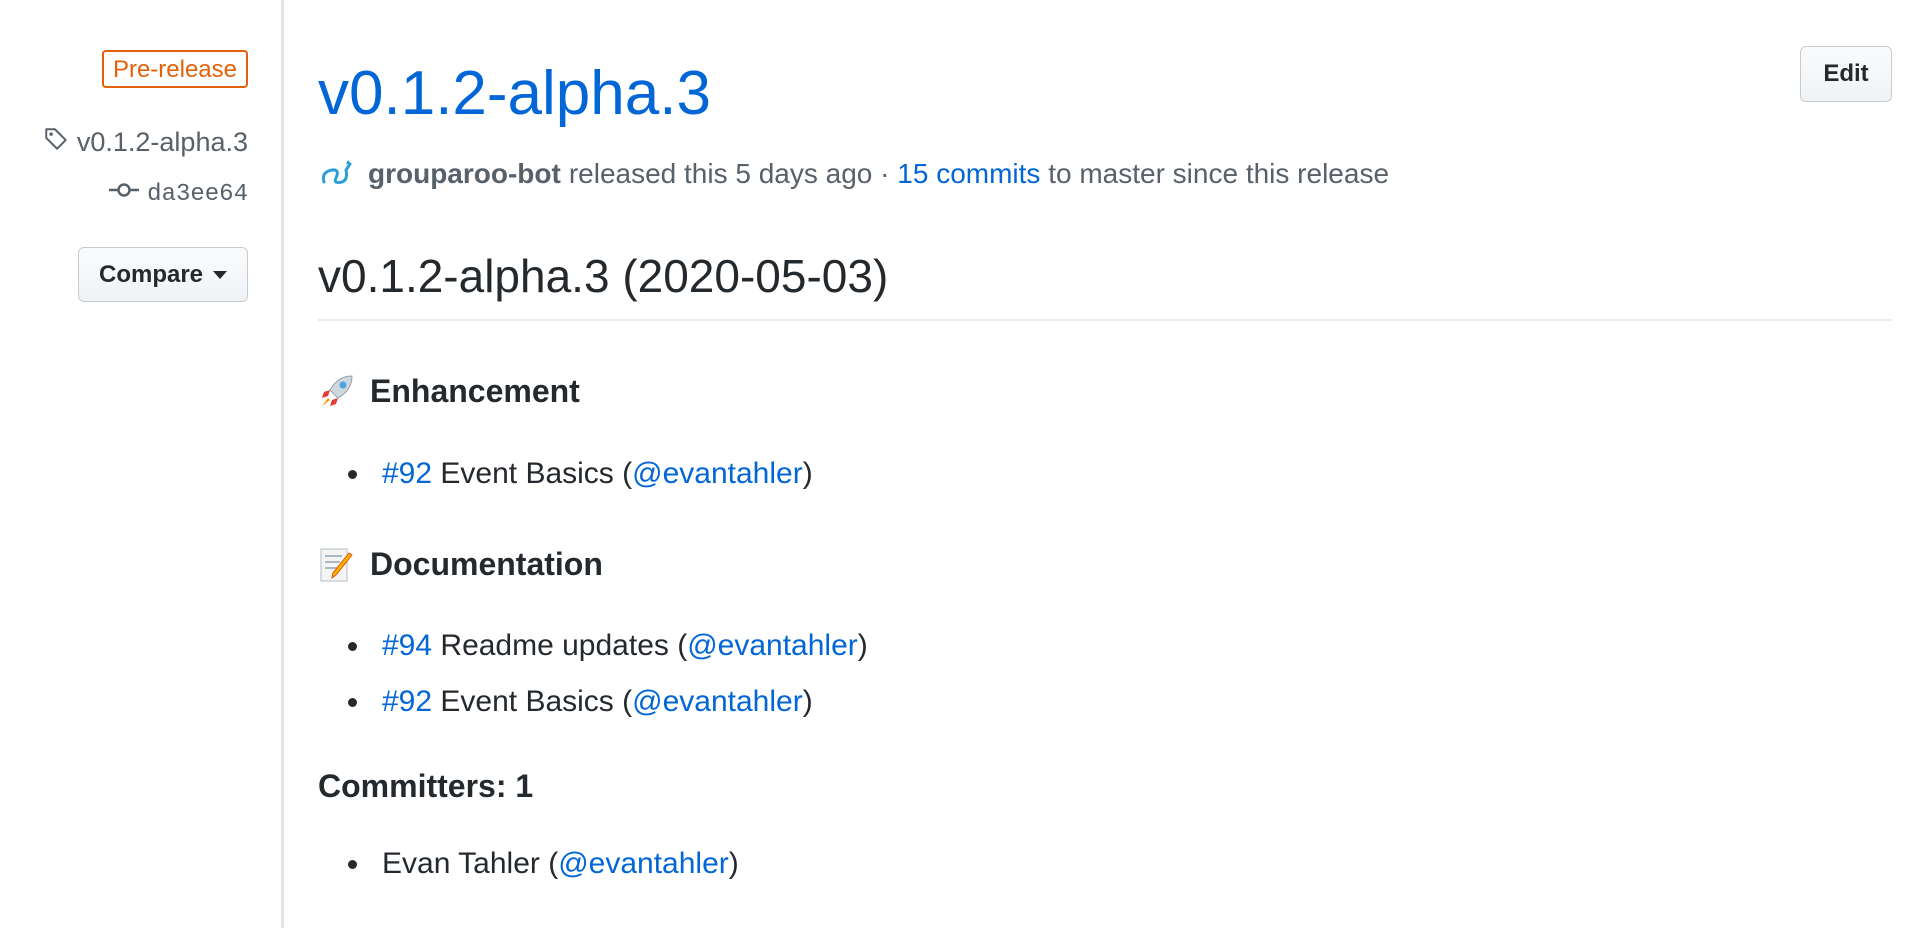  Describe the element at coordinates (968, 174) in the screenshot. I see `commits-link: 15 commits` at that location.